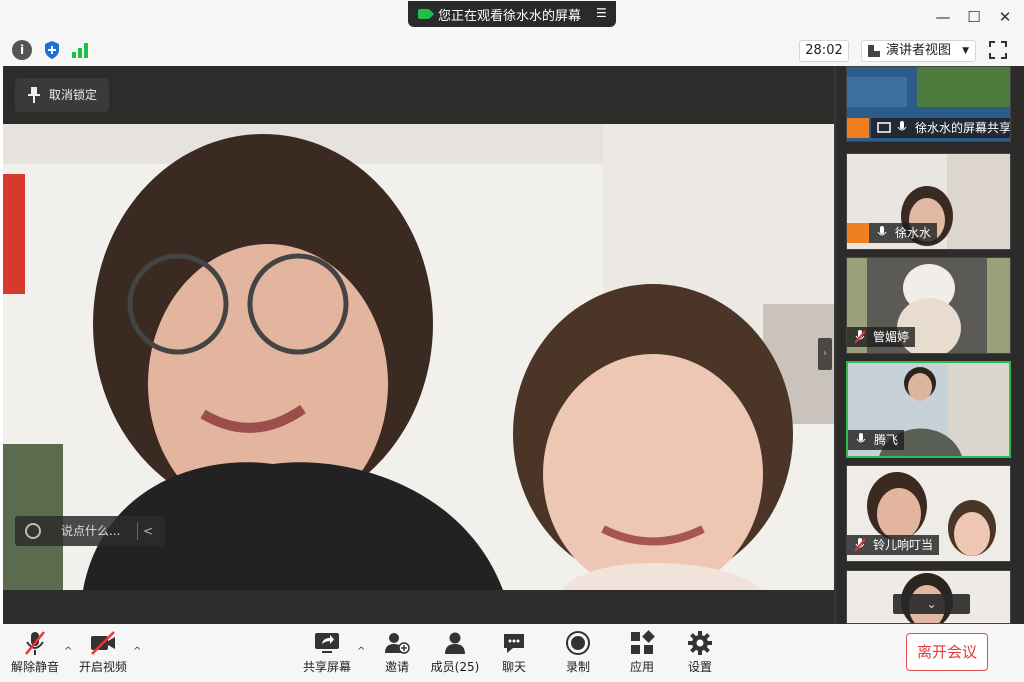 This screenshot has height=682, width=1024. I want to click on emoji-icon, so click(33, 531).